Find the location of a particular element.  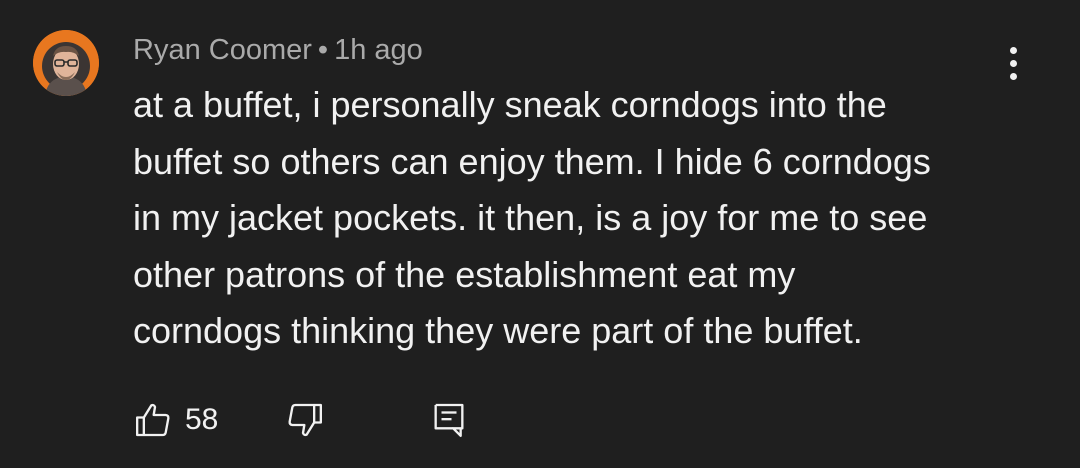

comment-actions: 58 is located at coordinates (333, 420).